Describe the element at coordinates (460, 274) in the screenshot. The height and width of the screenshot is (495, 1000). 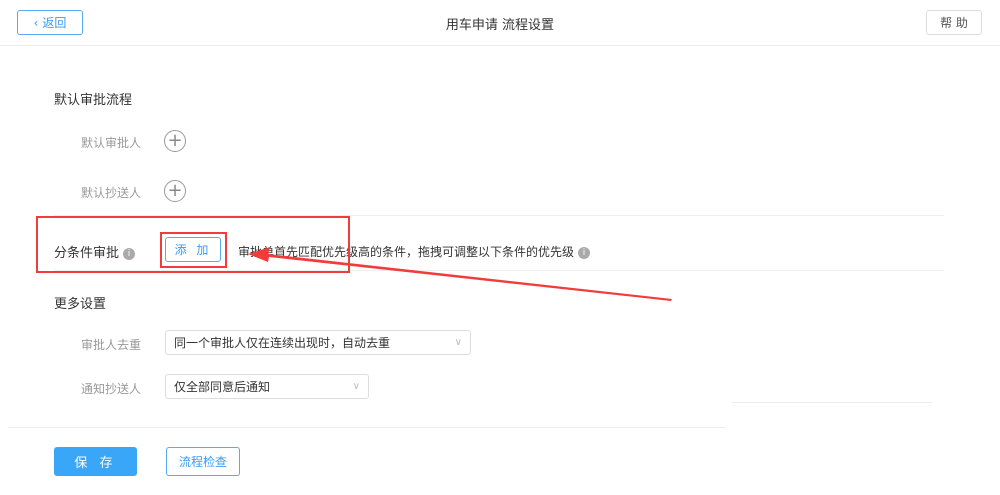
I see `annotation-arrow-icon` at that location.